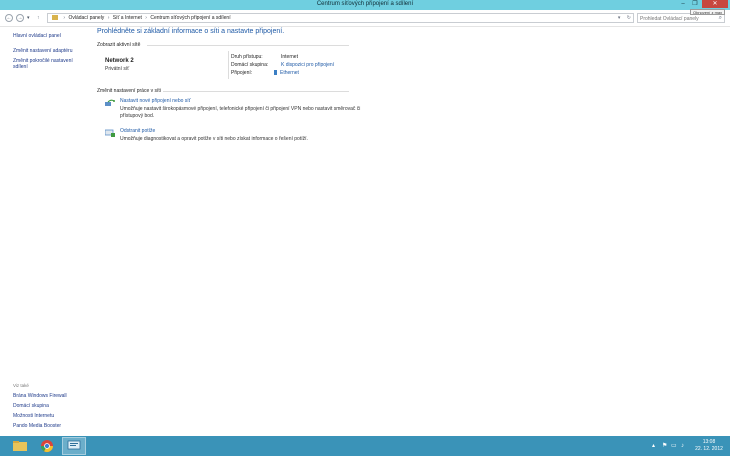  What do you see at coordinates (190, 18) in the screenshot?
I see `breadcrumb-network-center: Centrum síťových připojení a sdílení` at bounding box center [190, 18].